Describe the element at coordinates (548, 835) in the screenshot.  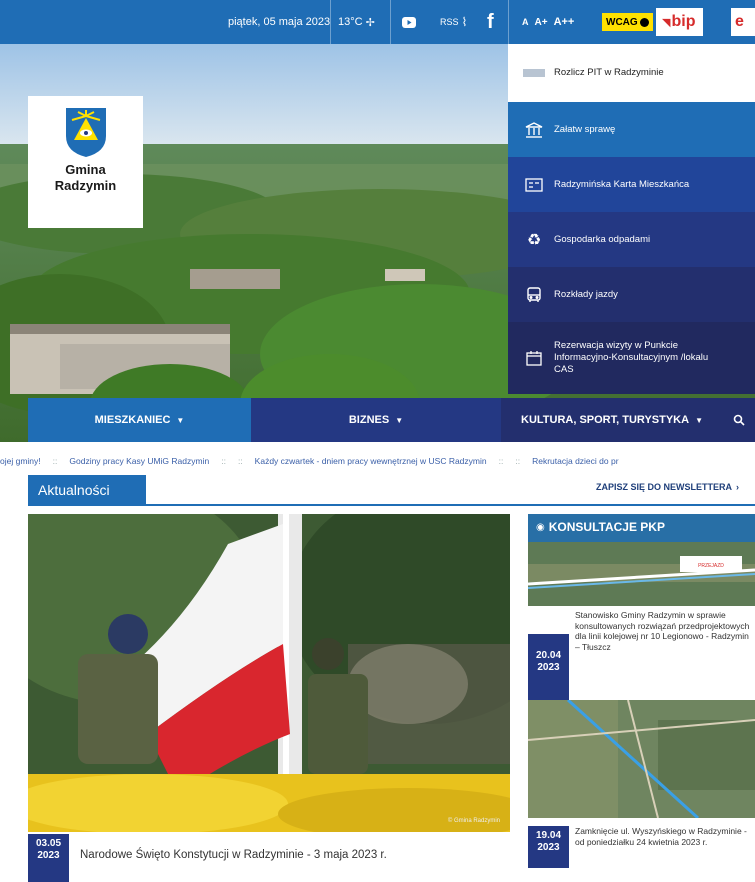
I see `date-day: 19.04` at that location.